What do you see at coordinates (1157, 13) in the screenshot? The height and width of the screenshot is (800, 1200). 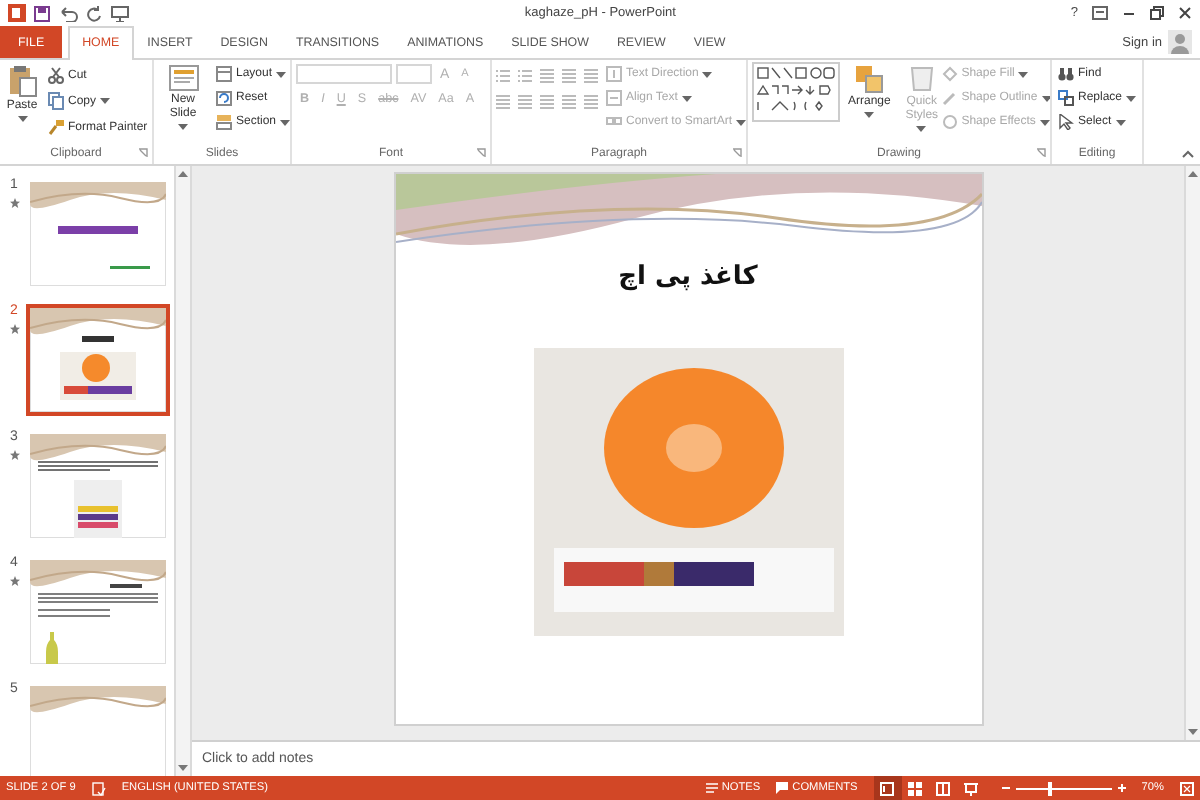 I see `restore-icon` at bounding box center [1157, 13].